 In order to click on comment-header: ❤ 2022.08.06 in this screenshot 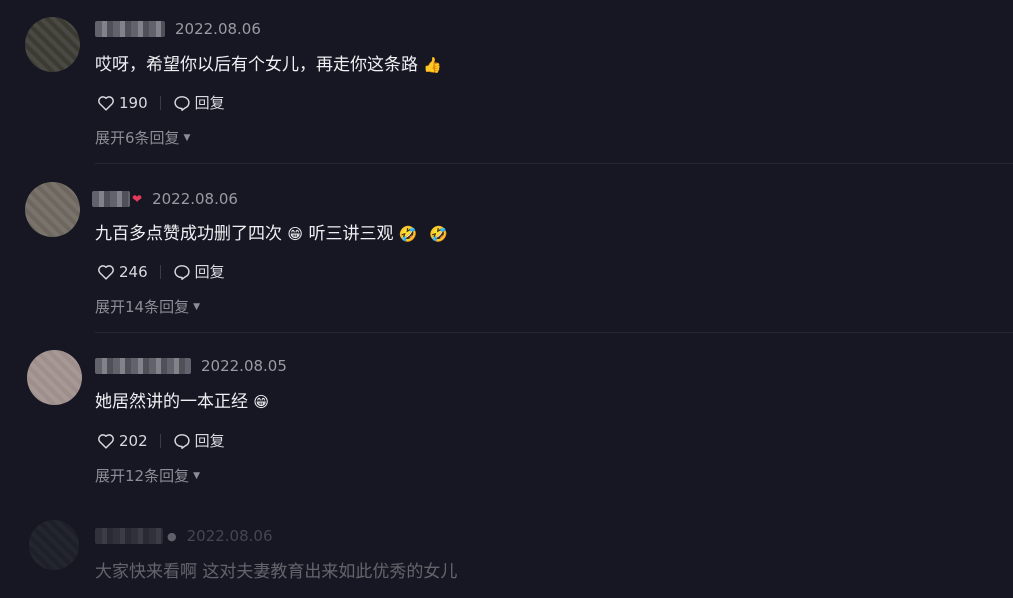, I will do `click(165, 199)`.